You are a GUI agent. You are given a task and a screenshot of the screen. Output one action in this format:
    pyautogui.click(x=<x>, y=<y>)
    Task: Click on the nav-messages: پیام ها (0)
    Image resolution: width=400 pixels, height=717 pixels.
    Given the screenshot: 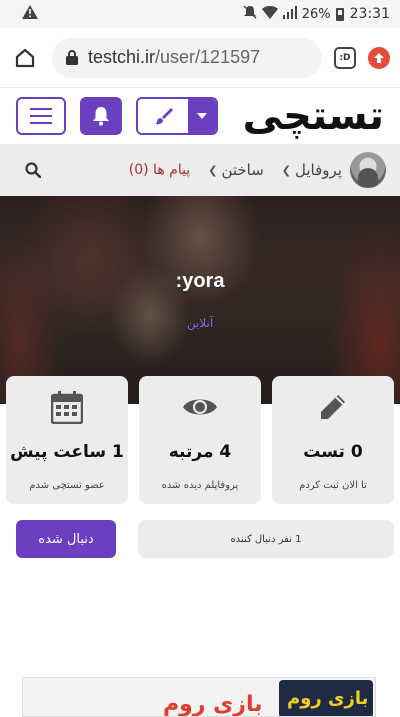 What is the action you would take?
    pyautogui.click(x=159, y=170)
    